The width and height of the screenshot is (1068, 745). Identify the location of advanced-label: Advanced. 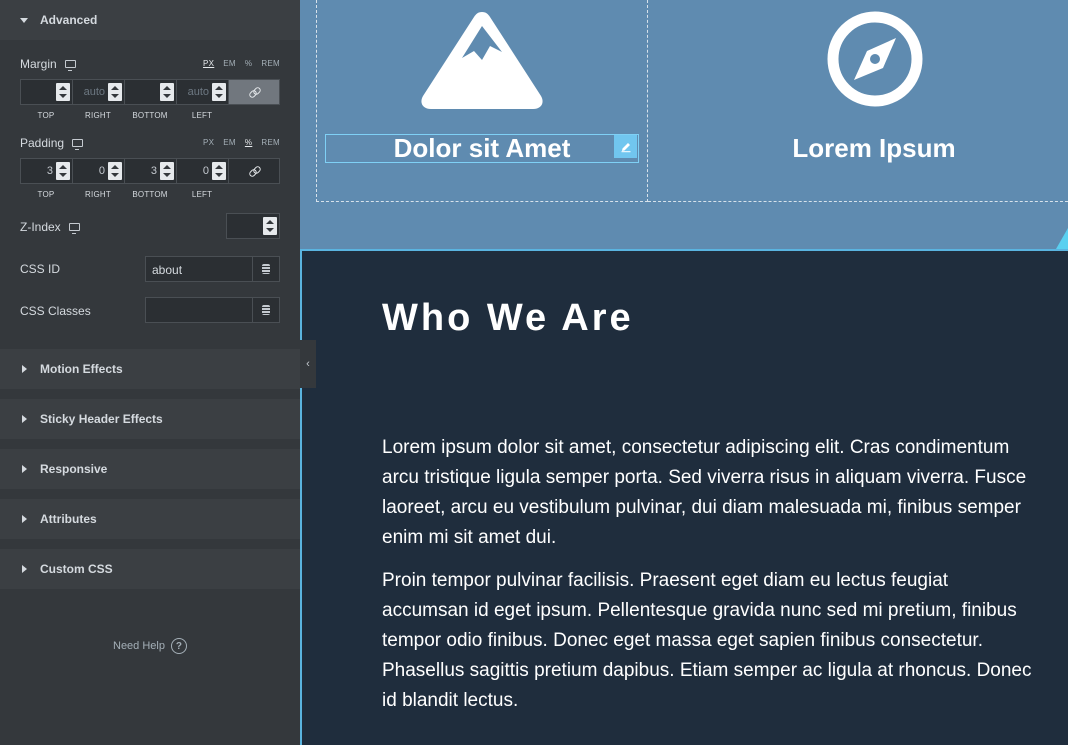
(69, 20).